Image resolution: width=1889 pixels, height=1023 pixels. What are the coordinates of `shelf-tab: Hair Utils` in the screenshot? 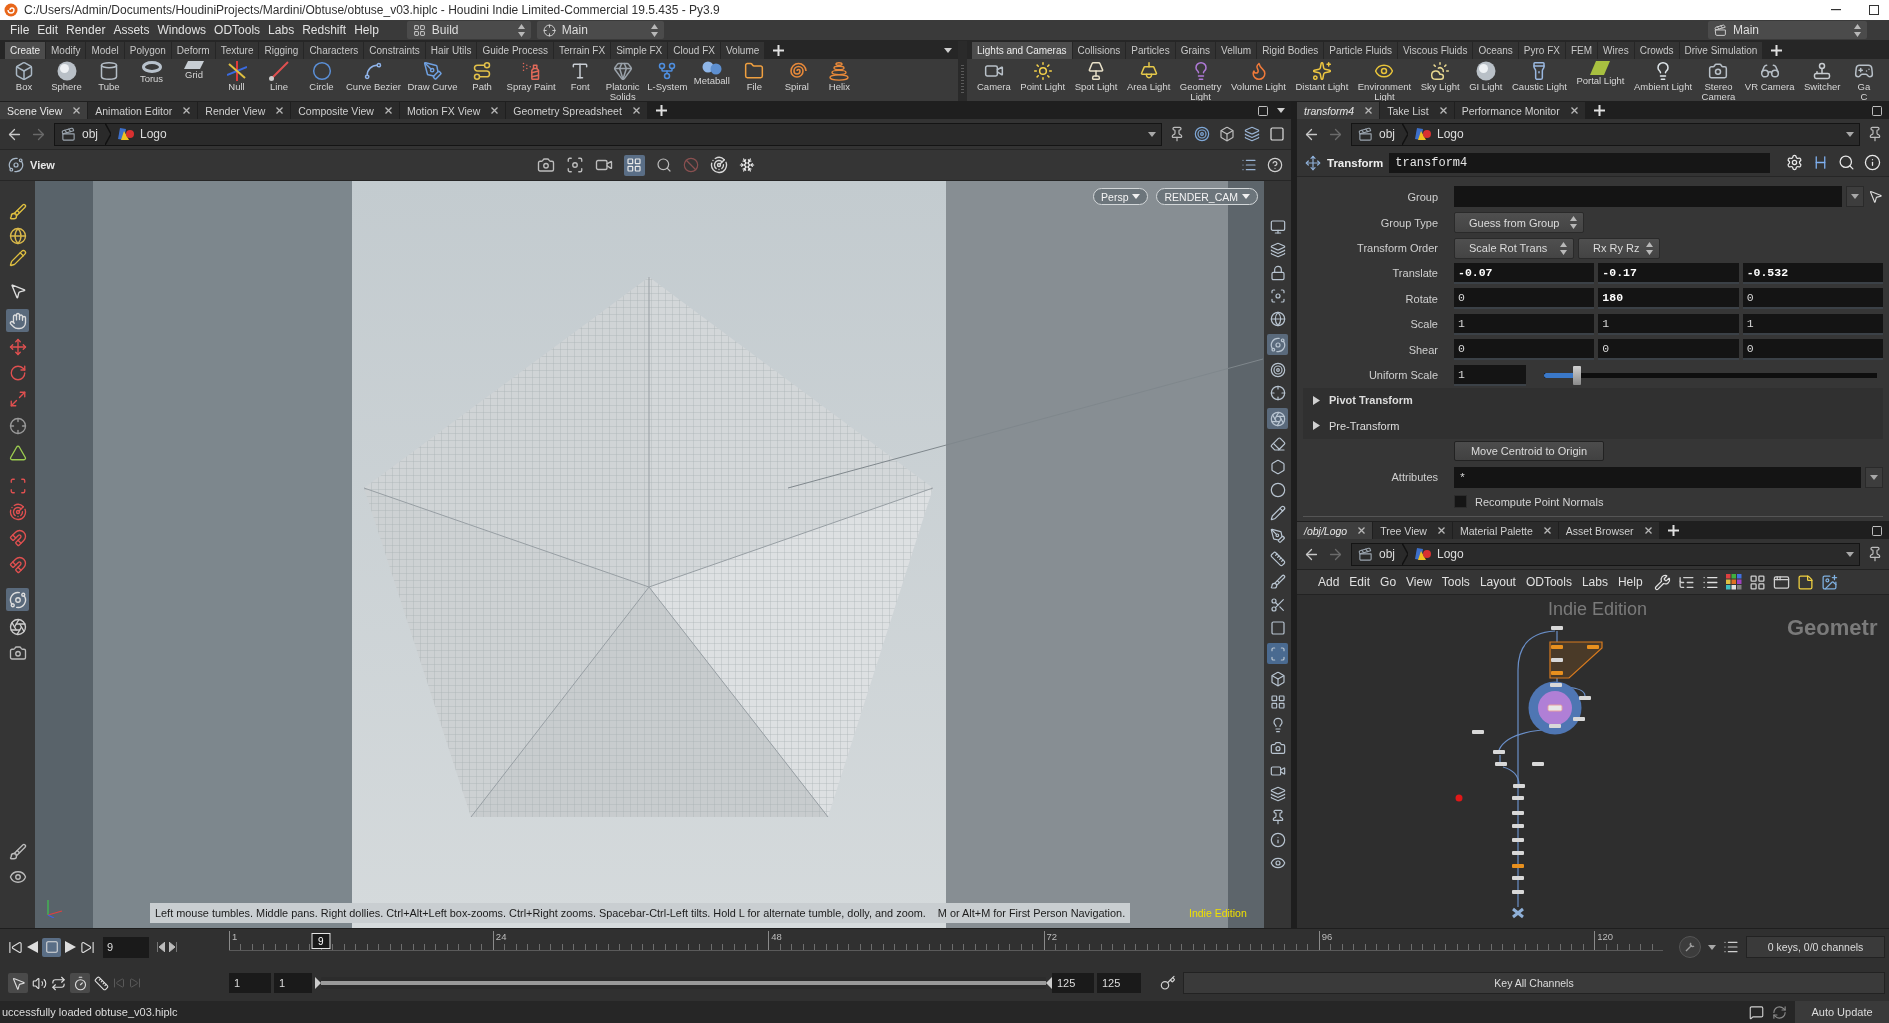 It's located at (451, 50).